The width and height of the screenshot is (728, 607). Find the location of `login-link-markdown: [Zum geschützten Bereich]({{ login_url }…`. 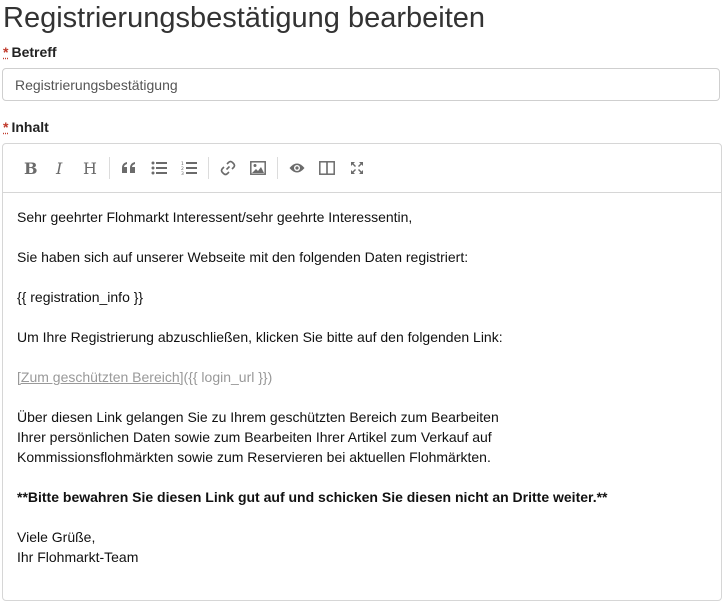

login-link-markdown: [Zum geschützten Bereich]({{ login_url }… is located at coordinates (362, 377).